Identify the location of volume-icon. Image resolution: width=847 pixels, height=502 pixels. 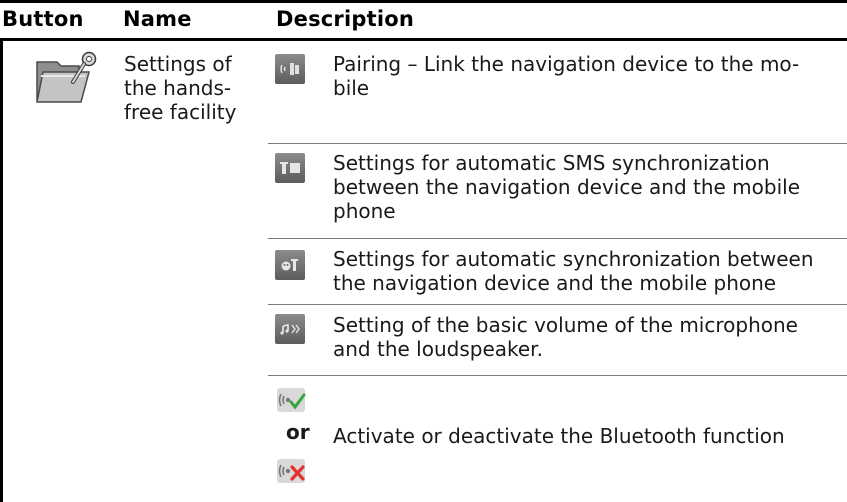
(290, 329).